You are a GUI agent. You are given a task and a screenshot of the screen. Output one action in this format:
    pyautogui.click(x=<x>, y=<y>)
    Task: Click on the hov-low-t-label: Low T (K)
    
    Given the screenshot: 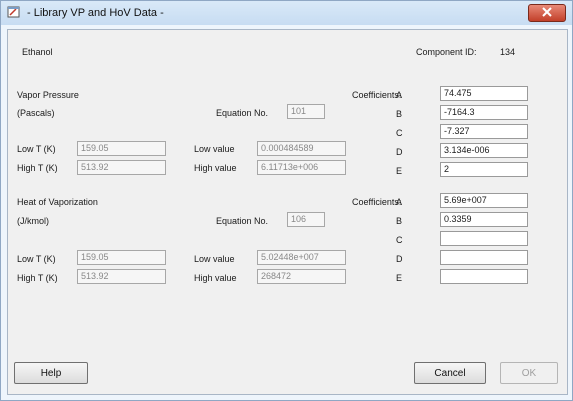 What is the action you would take?
    pyautogui.click(x=36, y=259)
    